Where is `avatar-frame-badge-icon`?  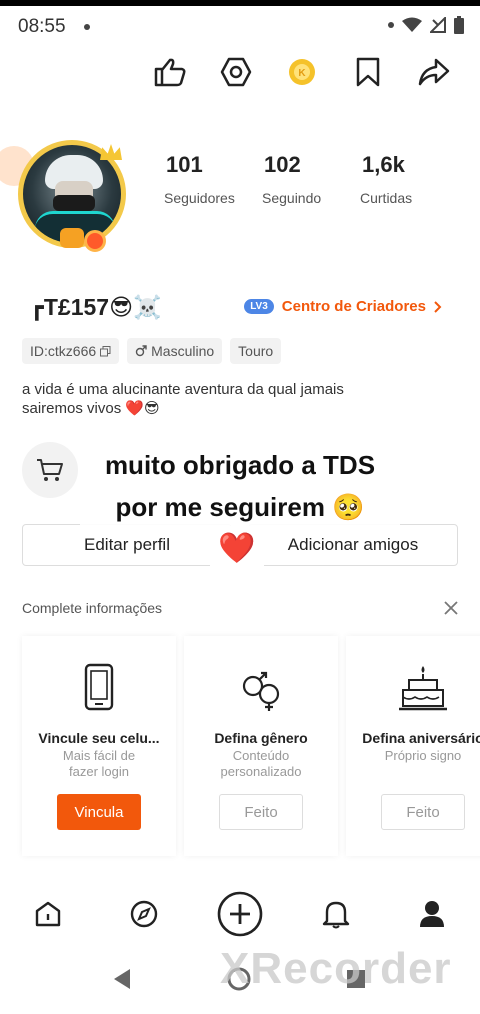 avatar-frame-badge-icon is located at coordinates (72, 238).